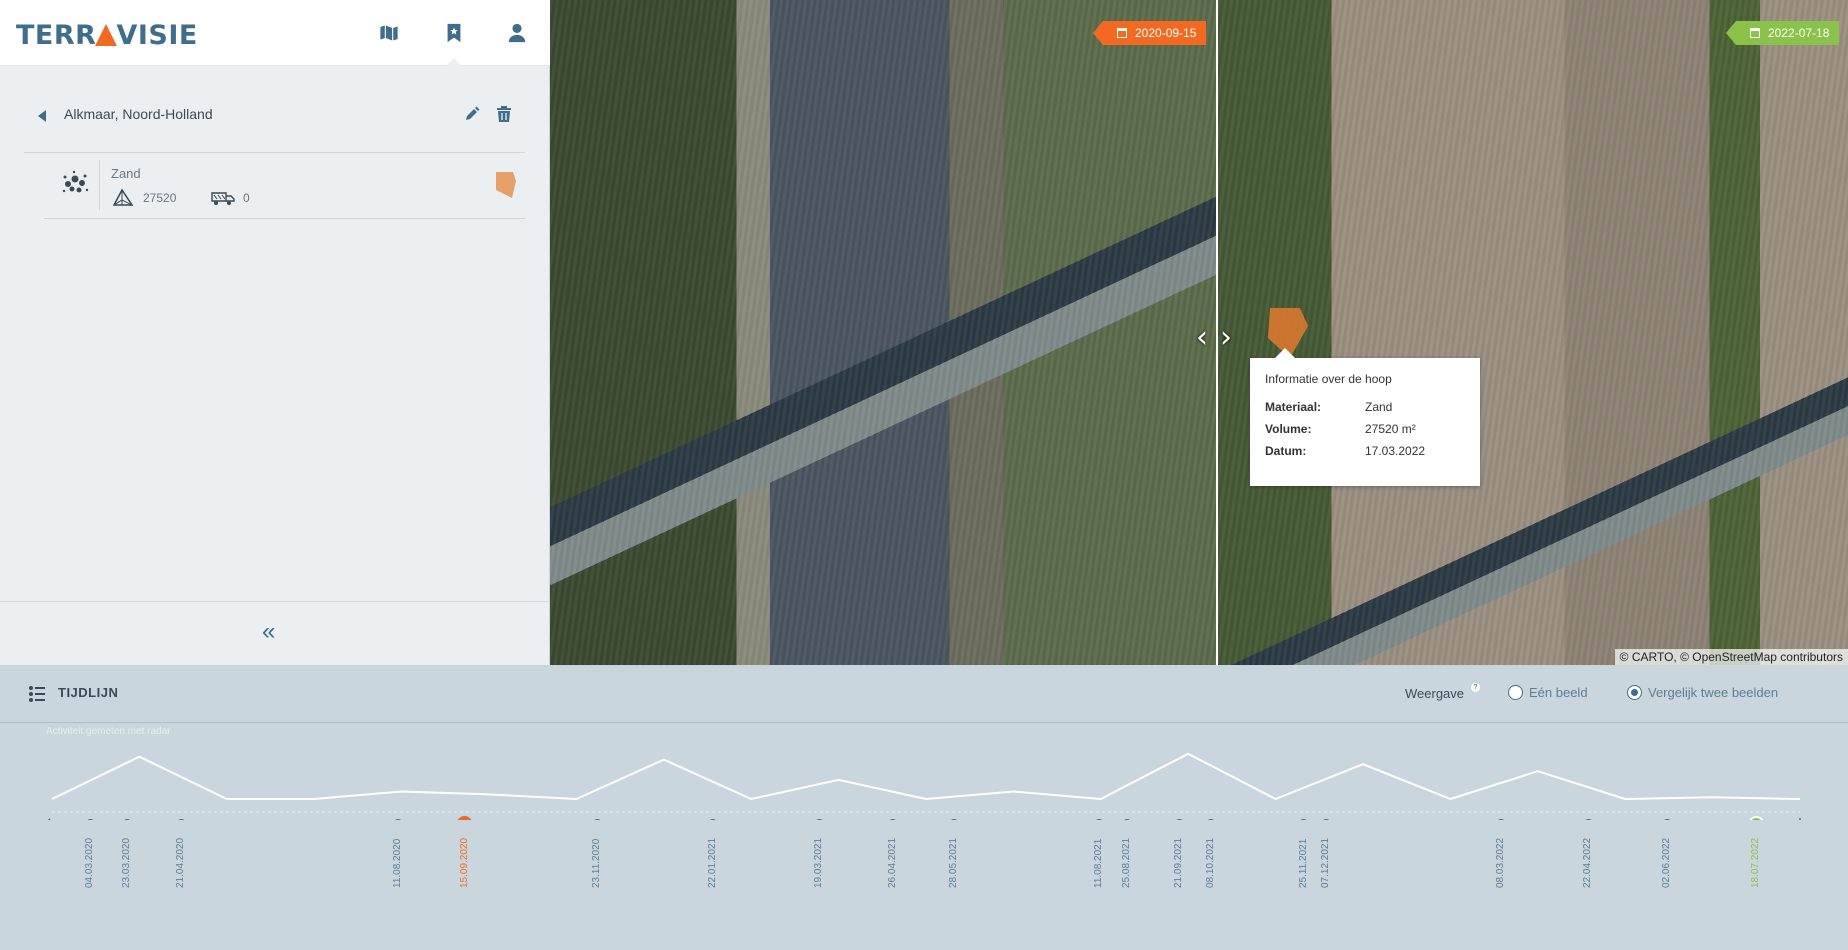 The image size is (1848, 950). What do you see at coordinates (1303, 863) in the screenshot?
I see `timeline-date-label: 25.11.2021` at bounding box center [1303, 863].